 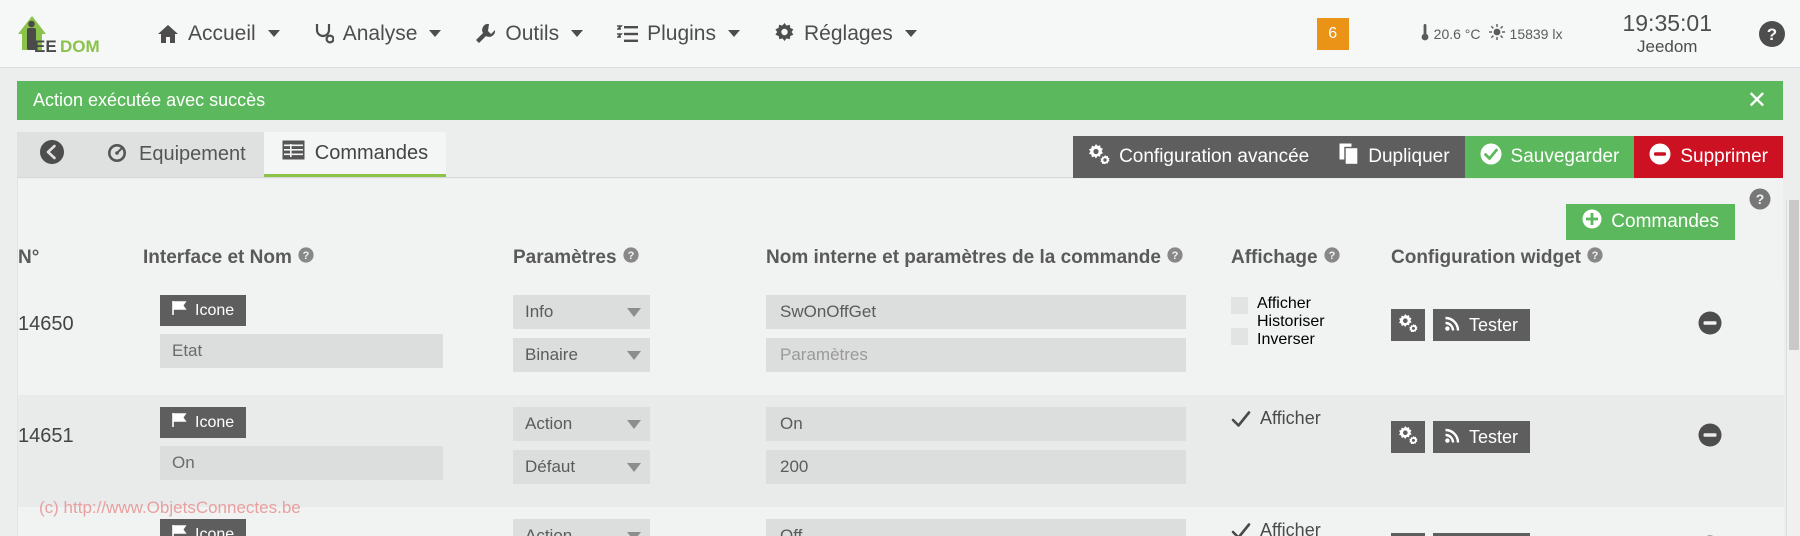 I want to click on command-params-input: 200, so click(x=976, y=467).